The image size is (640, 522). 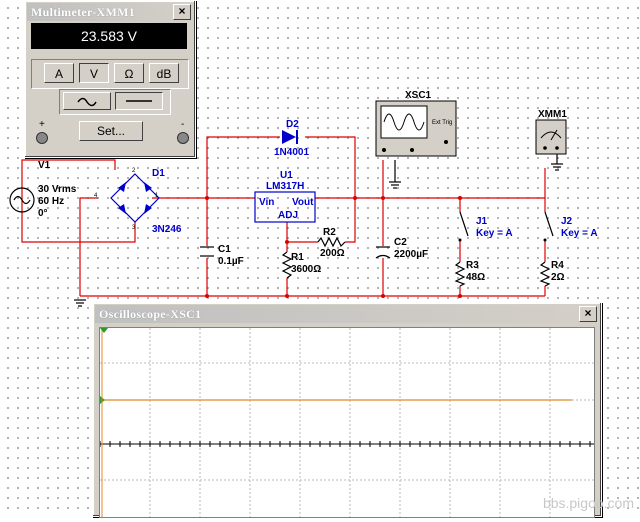 I want to click on pin-label: 2, so click(x=134, y=171).